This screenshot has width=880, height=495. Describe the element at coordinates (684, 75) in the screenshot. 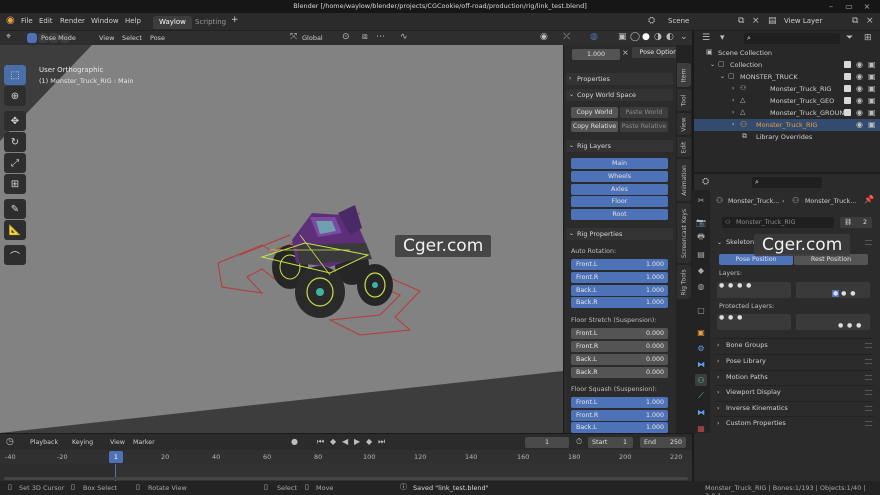

I see `tab-item: Item` at that location.